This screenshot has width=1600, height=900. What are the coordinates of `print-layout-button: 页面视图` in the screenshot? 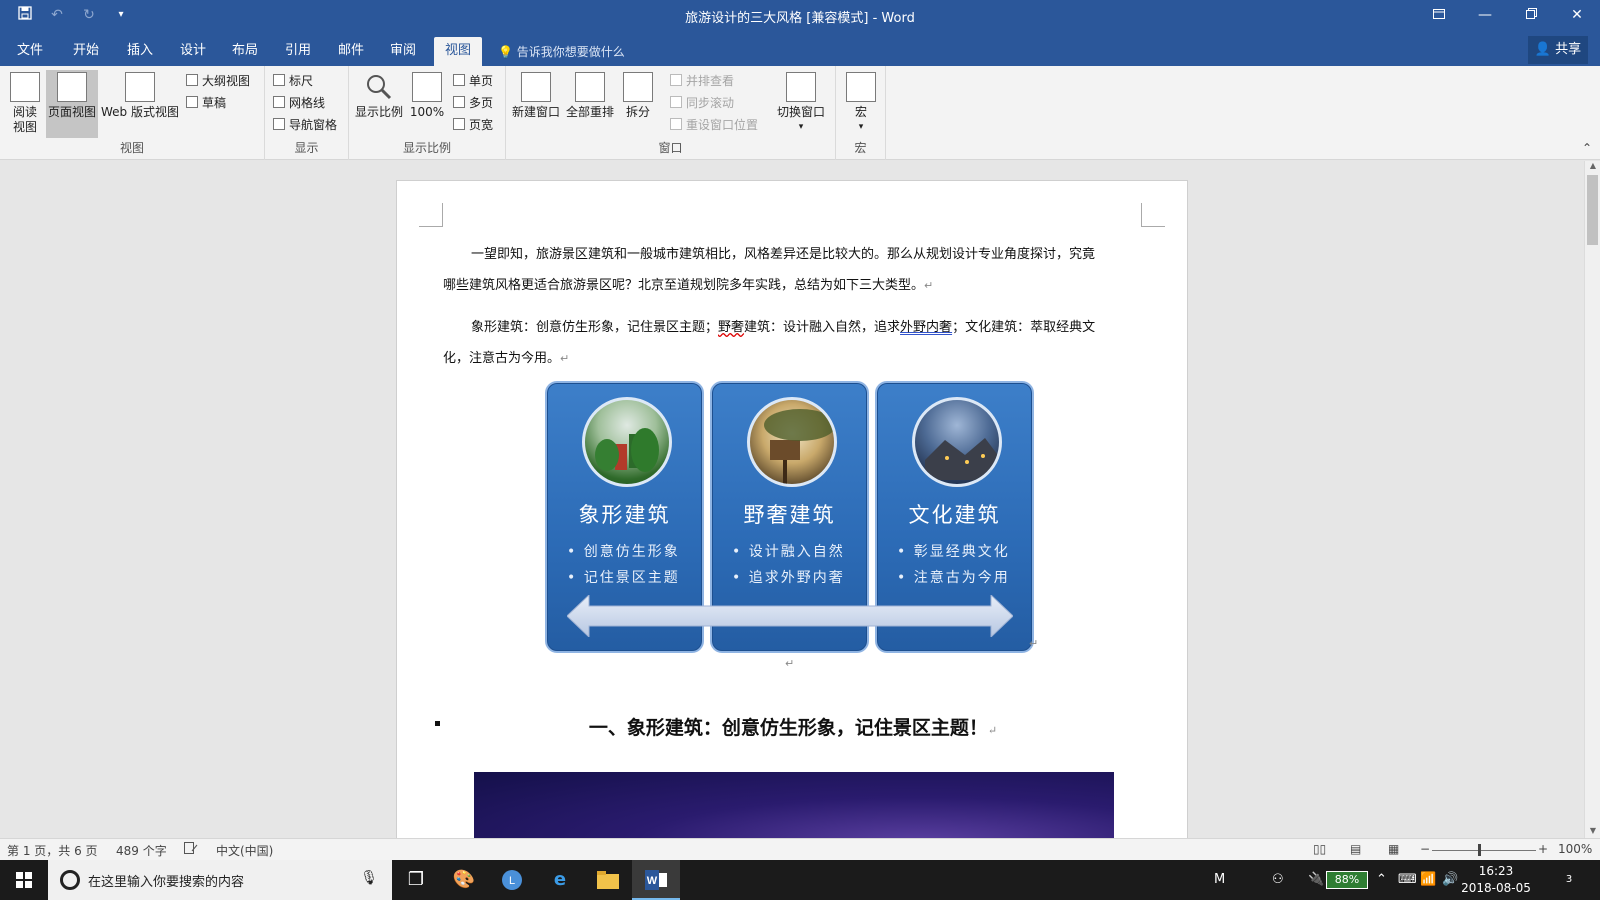 It's located at (72, 104).